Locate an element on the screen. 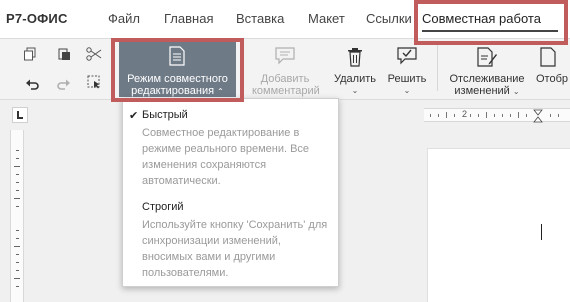 The image size is (570, 302). tab-layout: Макет is located at coordinates (326, 18).